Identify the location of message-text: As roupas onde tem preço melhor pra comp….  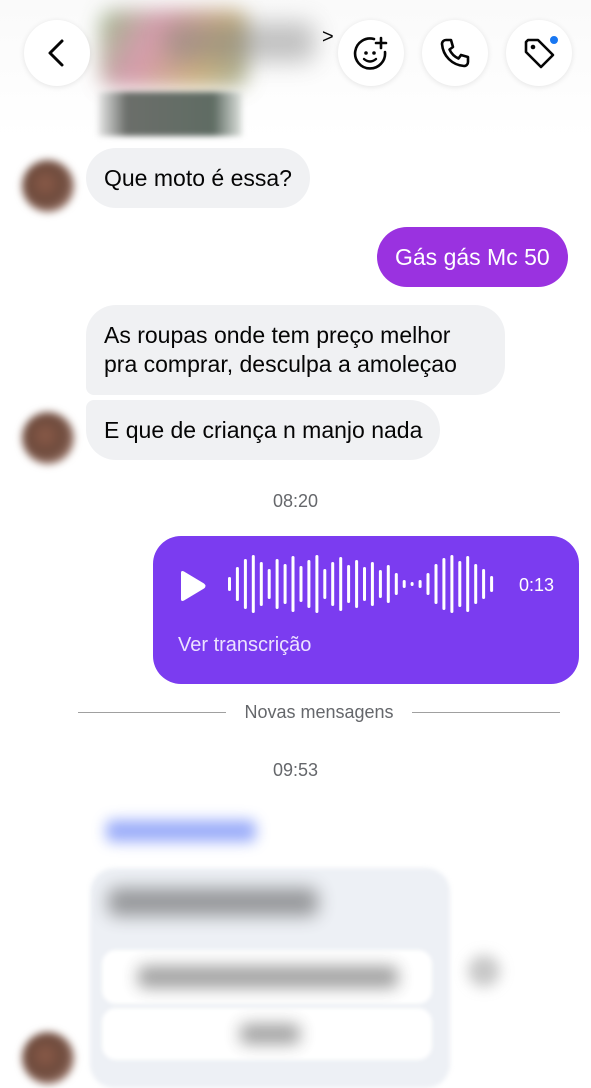
(280, 349).